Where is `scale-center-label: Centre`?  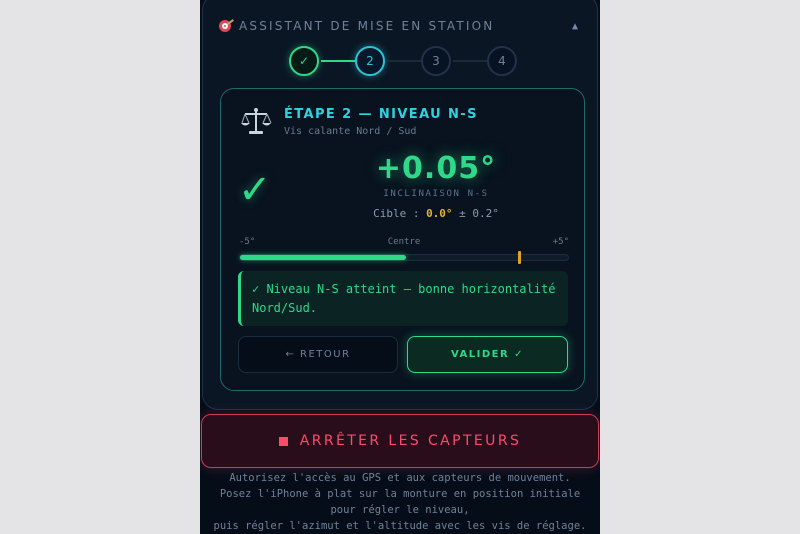
scale-center-label: Centre is located at coordinates (404, 242).